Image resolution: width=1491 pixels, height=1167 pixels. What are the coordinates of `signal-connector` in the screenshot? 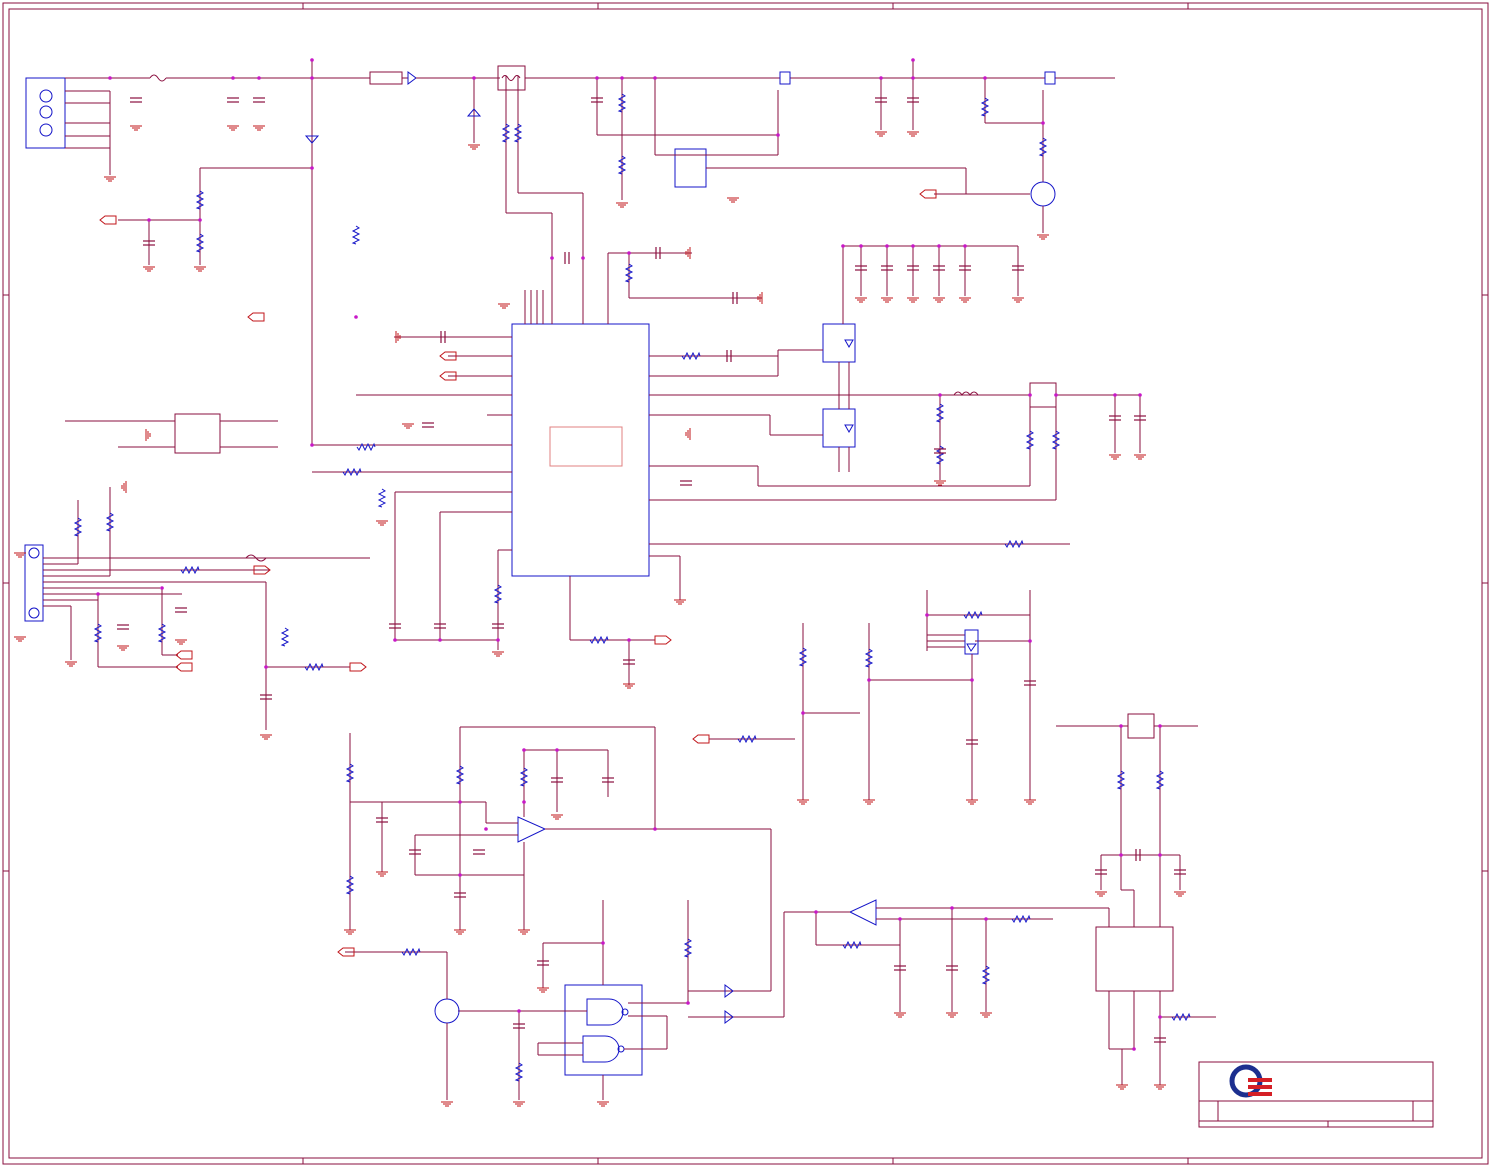 It's located at (197, 571).